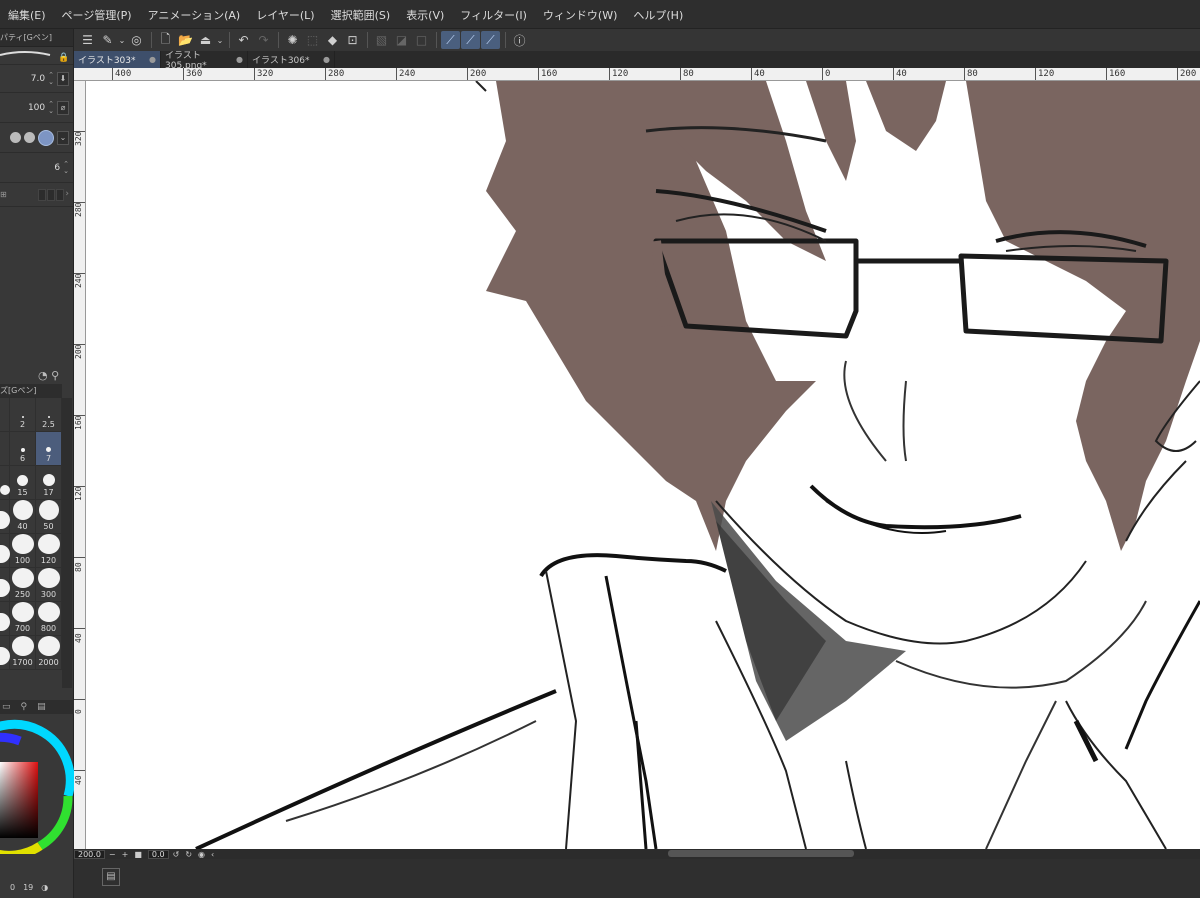 This screenshot has height=898, width=1200. What do you see at coordinates (658, 14) in the screenshot?
I see `menu-help: ヘルプ(H)` at bounding box center [658, 14].